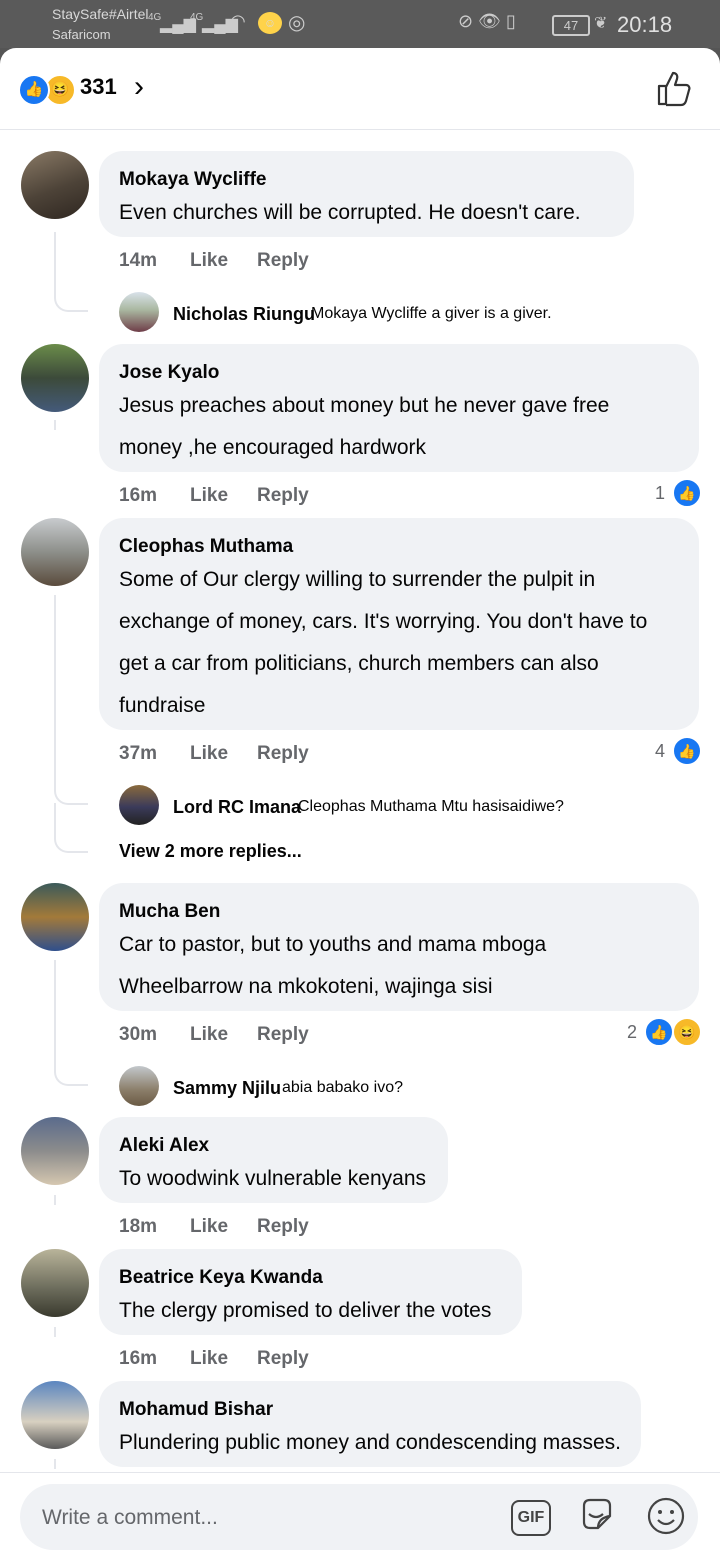 The image size is (720, 1560). Describe the element at coordinates (169, 912) in the screenshot. I see `comment-author: Mucha Ben` at that location.